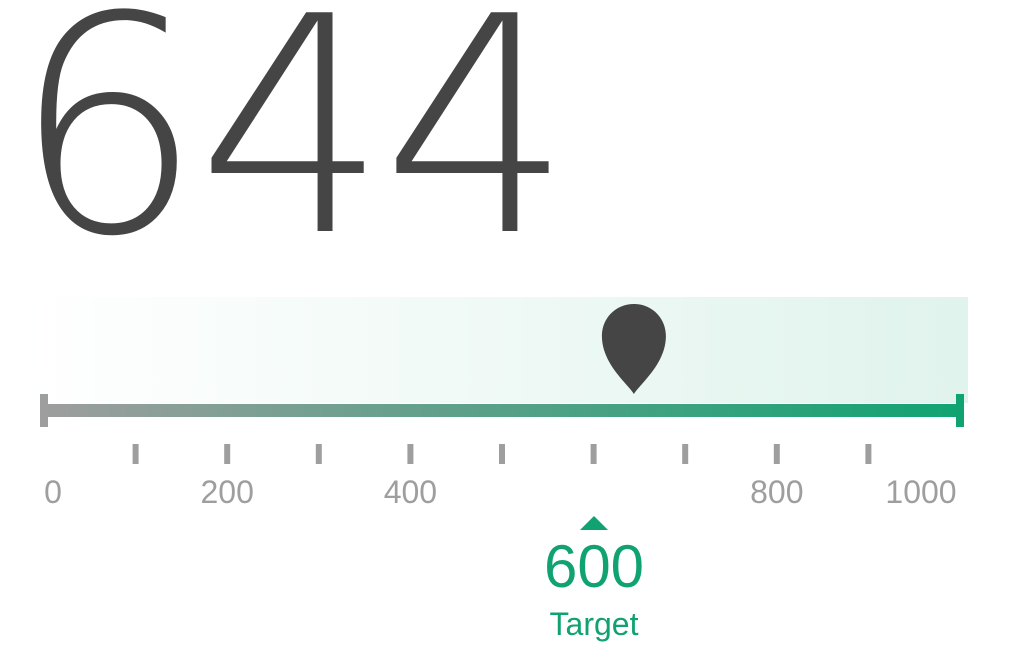 This screenshot has height=651, width=1010. What do you see at coordinates (960, 410) in the screenshot?
I see `scale-end-cap` at bounding box center [960, 410].